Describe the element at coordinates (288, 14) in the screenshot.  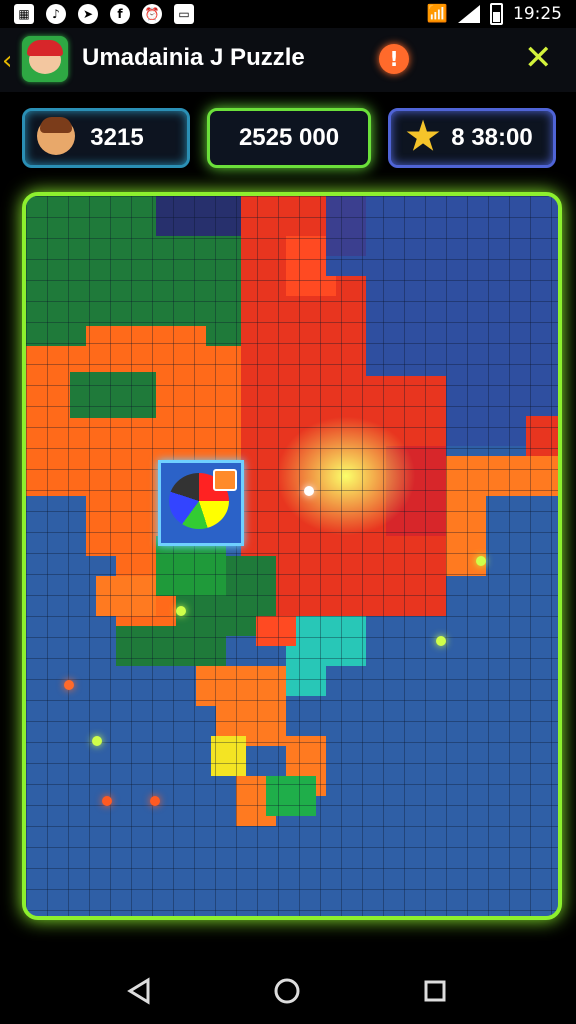
I see `status-bar: ▦ ♪ ➤ f ⏰ ▭ 📶 19:25` at that location.